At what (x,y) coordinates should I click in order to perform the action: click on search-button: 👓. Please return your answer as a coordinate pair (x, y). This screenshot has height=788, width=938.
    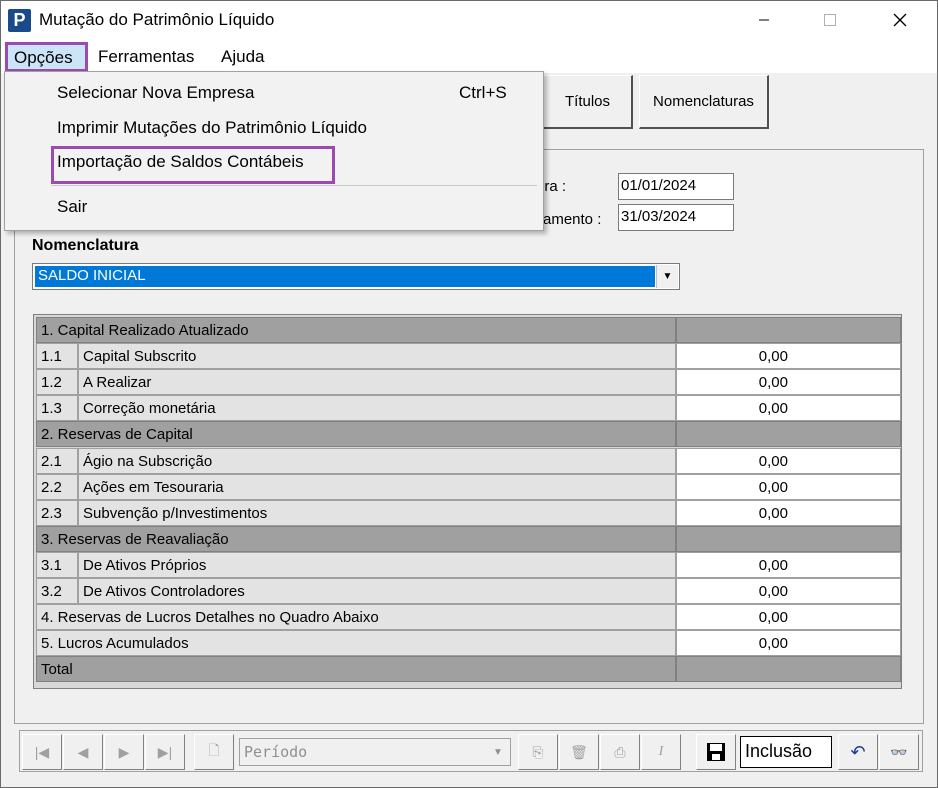
    Looking at the image, I should click on (899, 752).